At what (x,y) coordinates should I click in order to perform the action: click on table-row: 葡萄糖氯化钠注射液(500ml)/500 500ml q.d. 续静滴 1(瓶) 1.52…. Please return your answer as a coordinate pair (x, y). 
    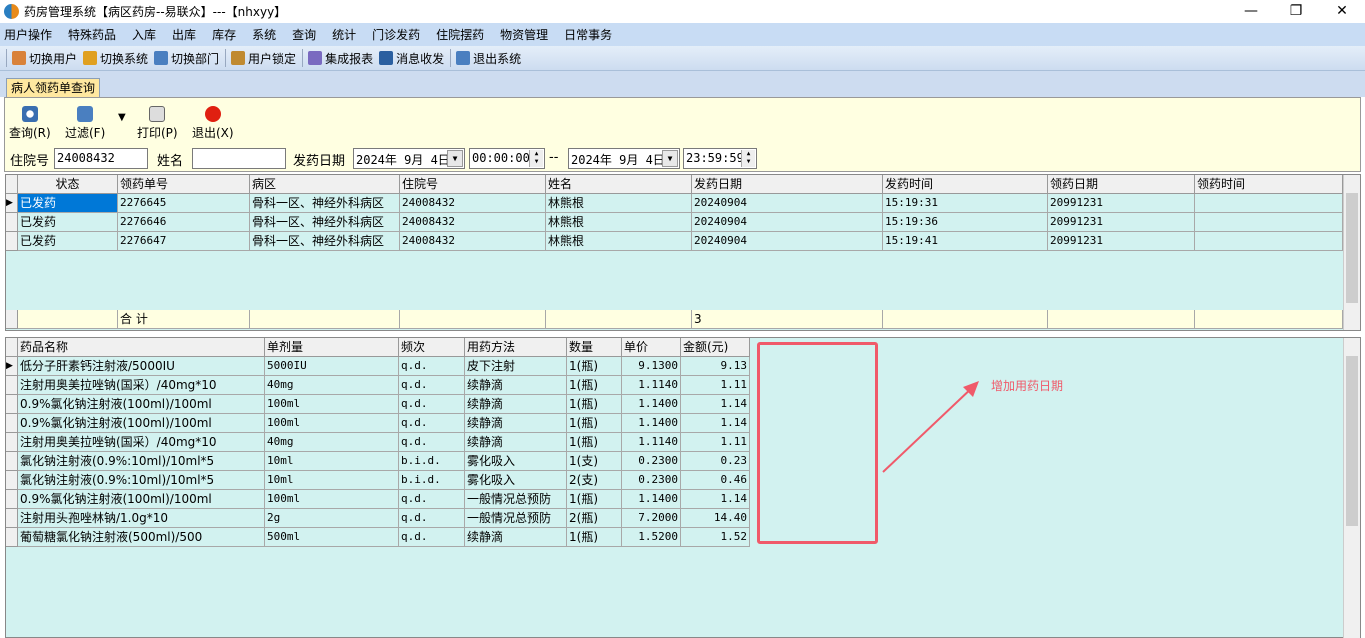
    Looking at the image, I should click on (378, 537).